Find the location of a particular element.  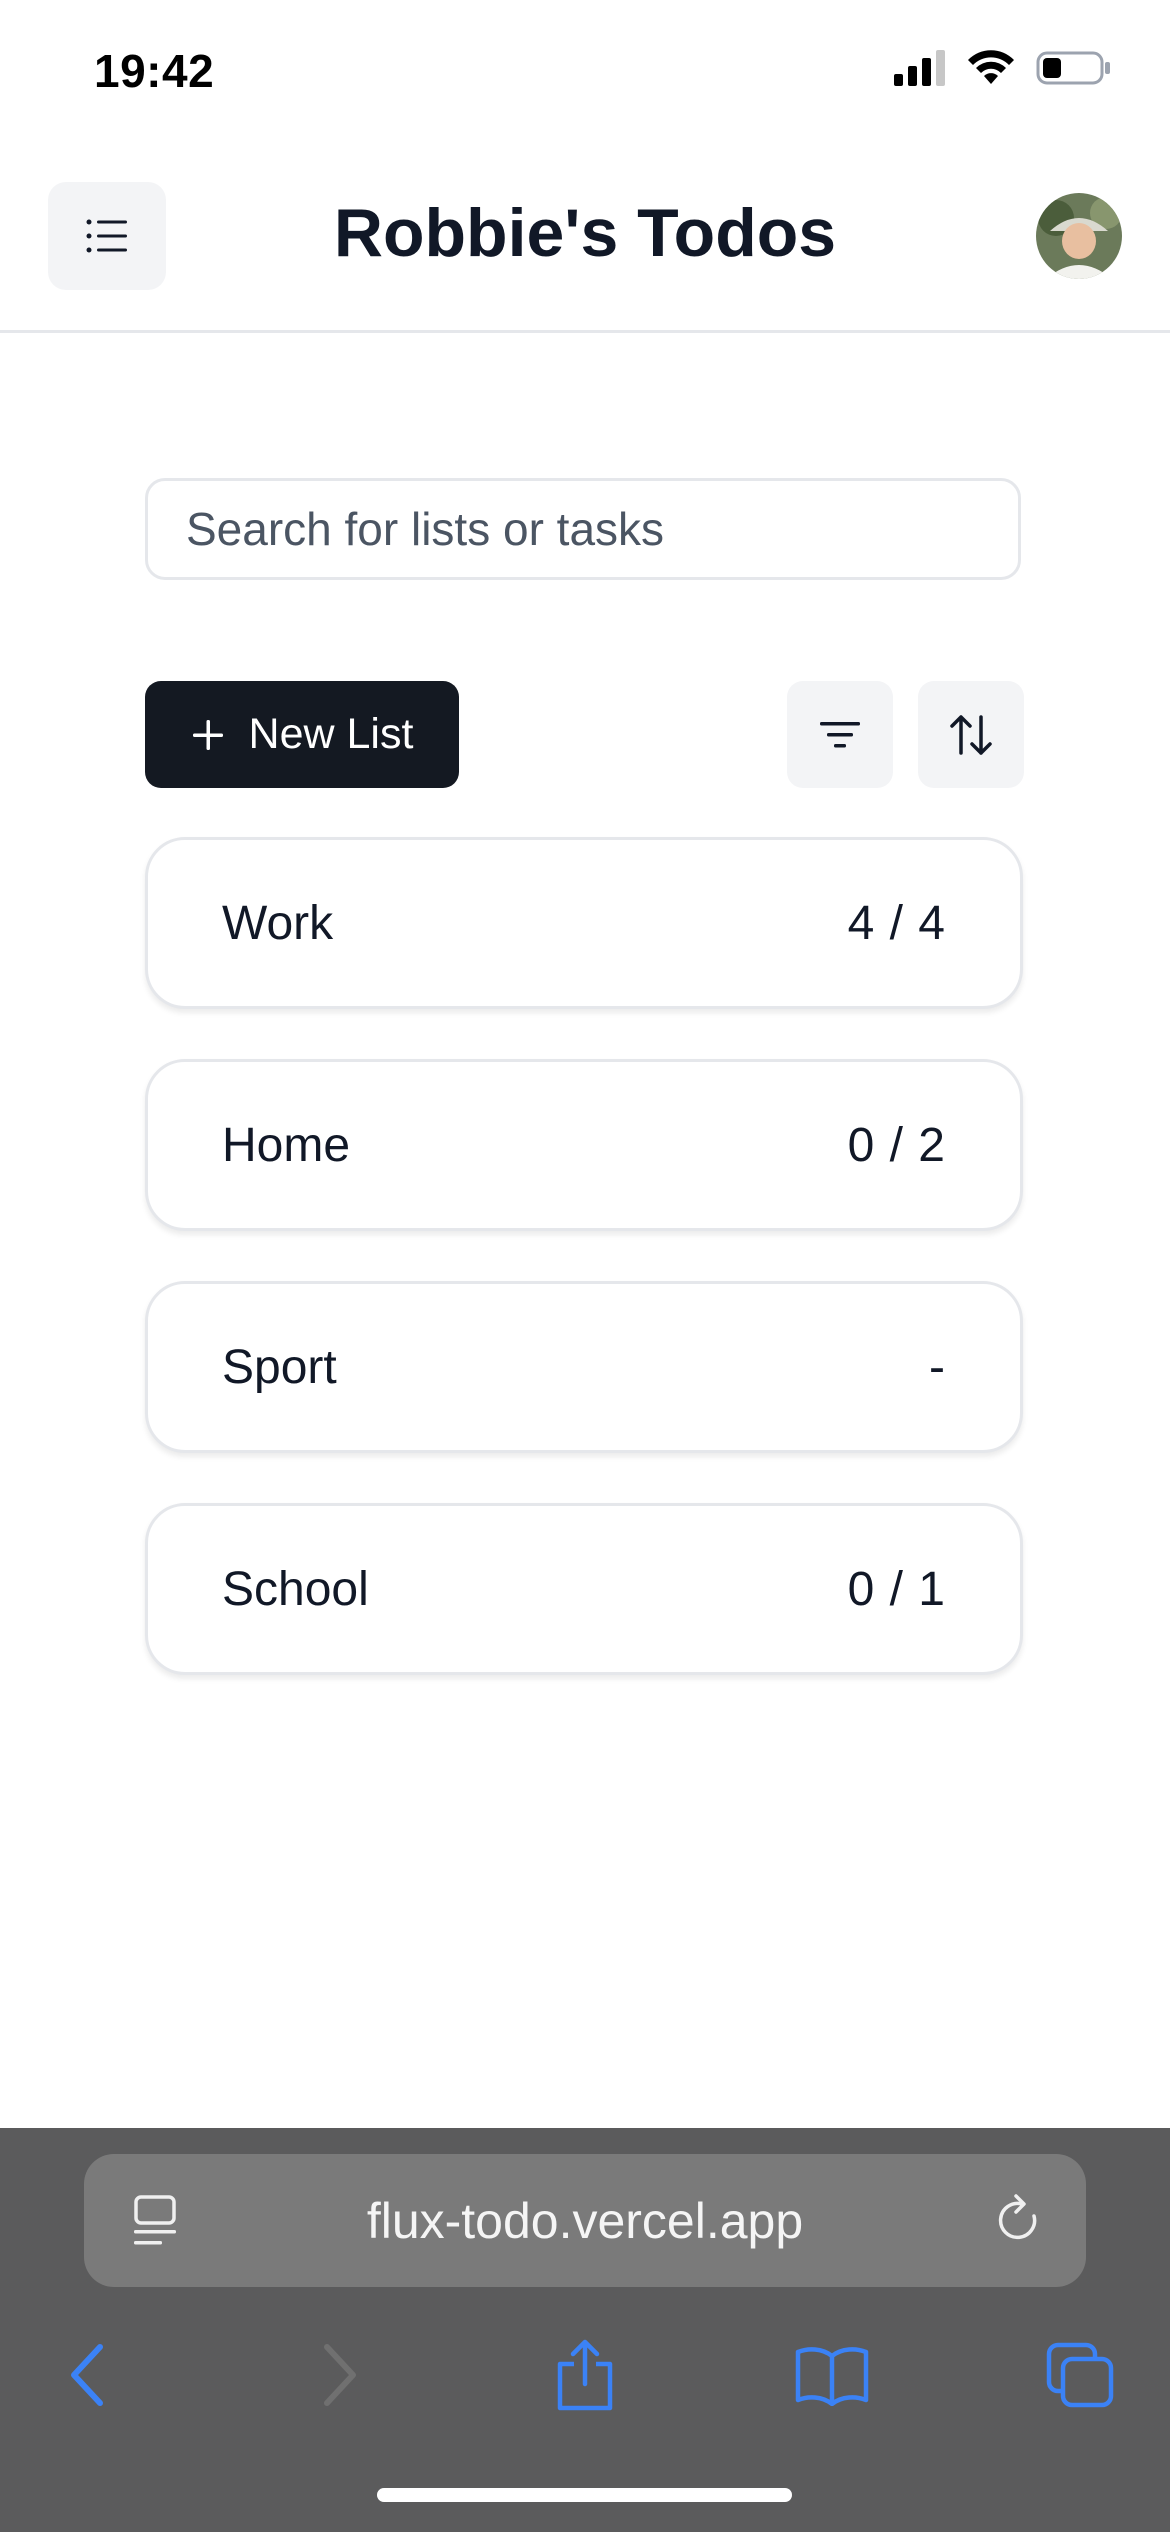

list-card-work: Work 4 / 4 is located at coordinates (584, 923).